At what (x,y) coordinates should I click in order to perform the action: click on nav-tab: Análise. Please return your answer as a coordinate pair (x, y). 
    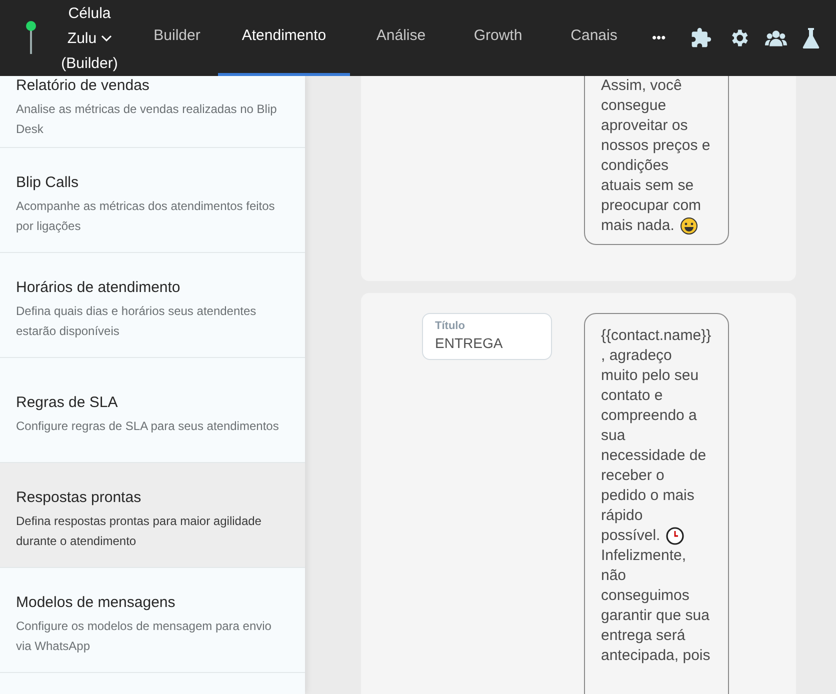
    Looking at the image, I should click on (401, 38).